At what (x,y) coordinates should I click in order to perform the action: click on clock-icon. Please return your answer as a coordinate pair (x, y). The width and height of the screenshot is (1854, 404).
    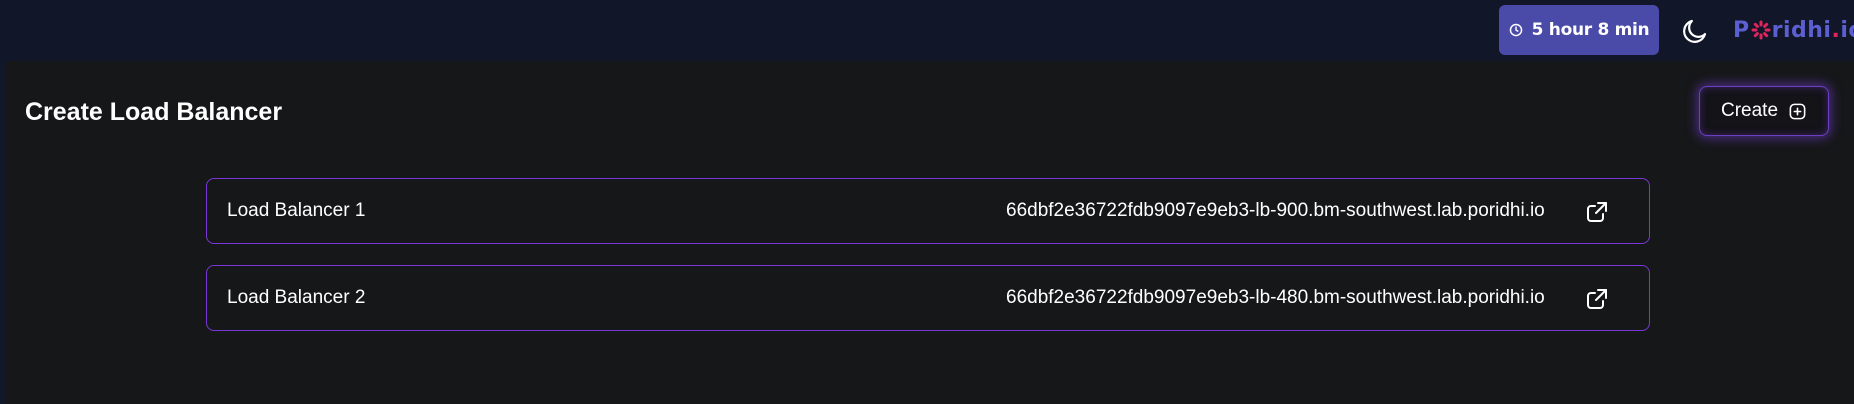
    Looking at the image, I should click on (1515, 30).